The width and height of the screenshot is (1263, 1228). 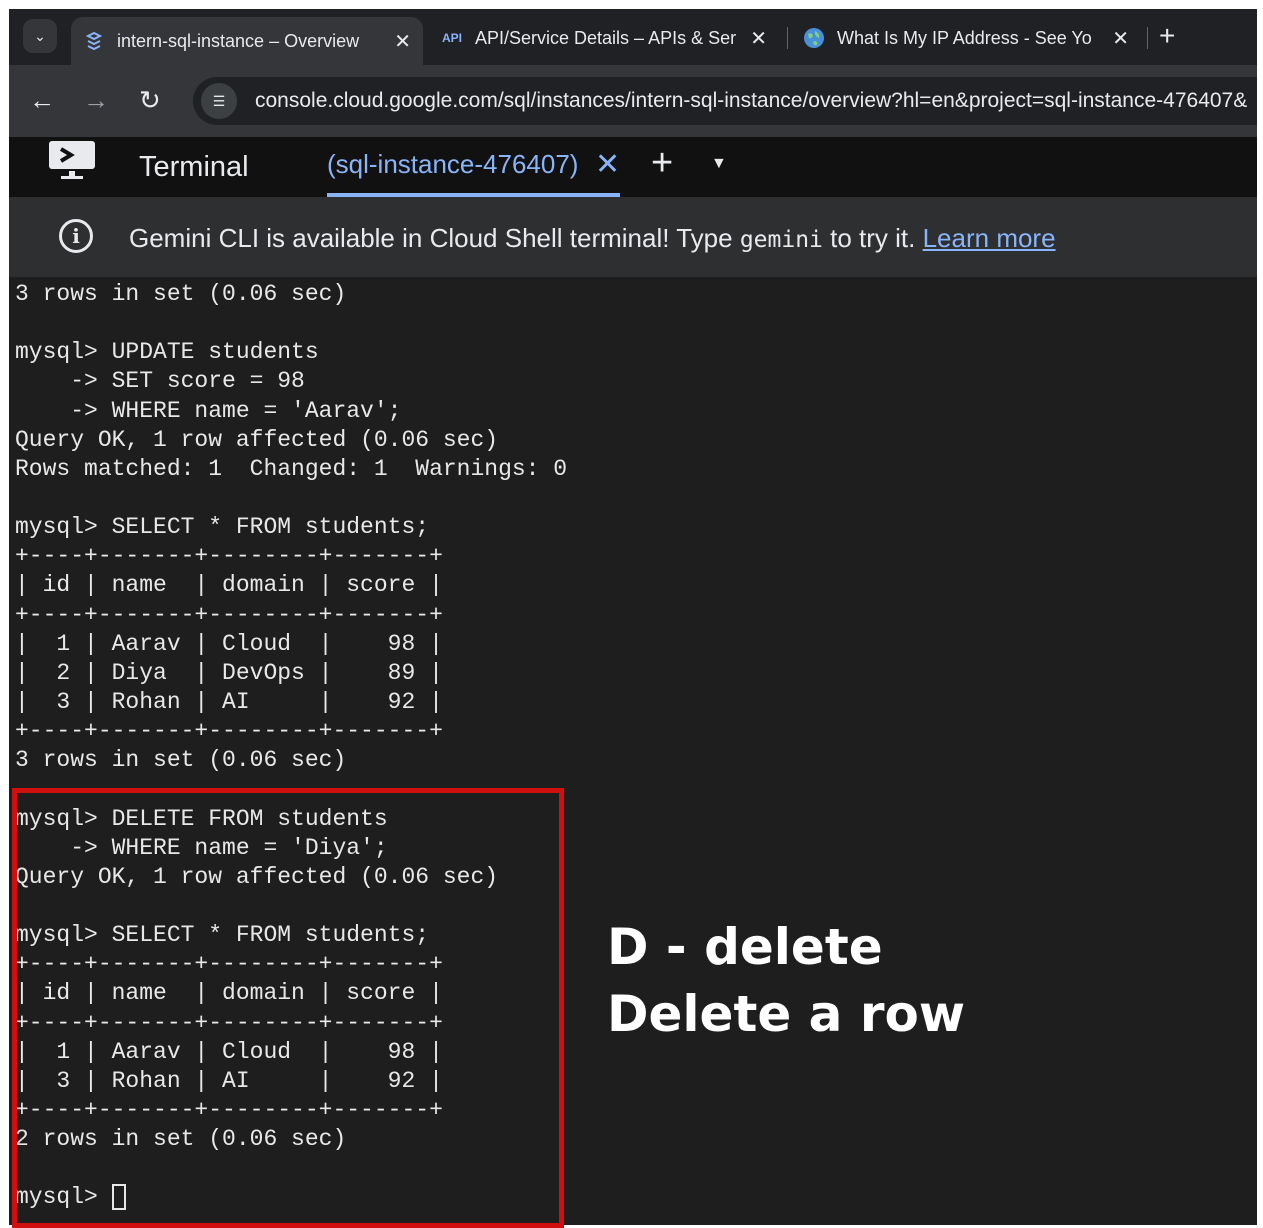 What do you see at coordinates (222, 527) in the screenshot?
I see `terminal-line: mysql> SELECT * FROM students;` at bounding box center [222, 527].